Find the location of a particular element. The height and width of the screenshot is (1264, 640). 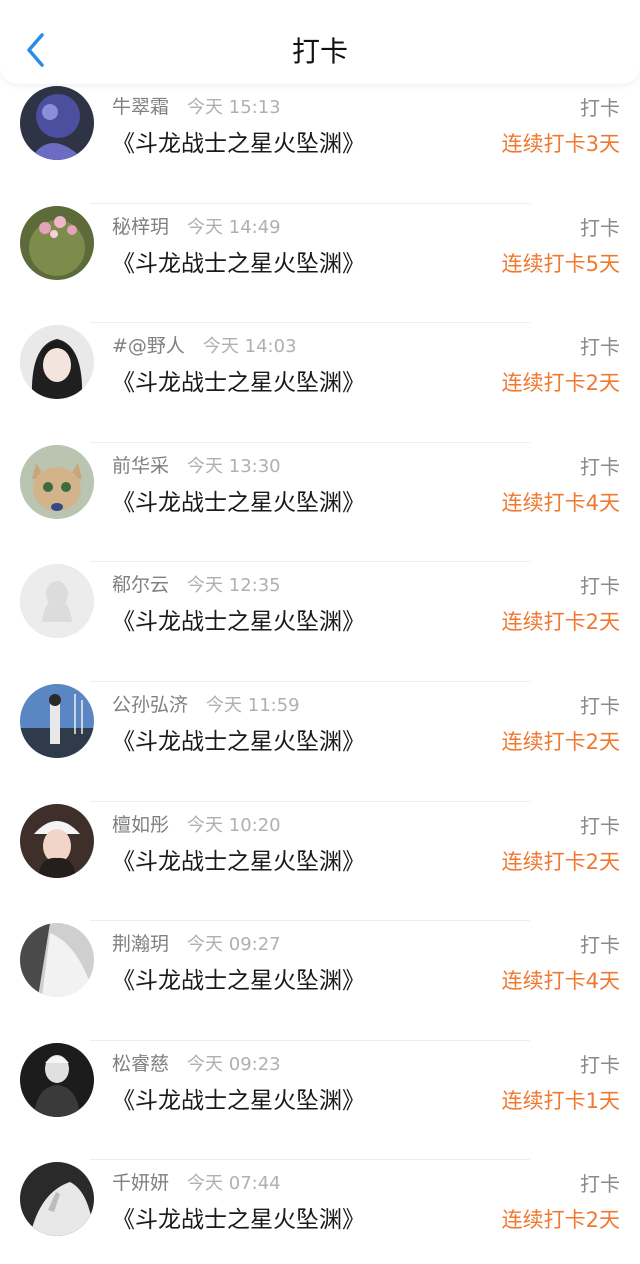

user-name: 千妍妍 is located at coordinates (141, 1183).